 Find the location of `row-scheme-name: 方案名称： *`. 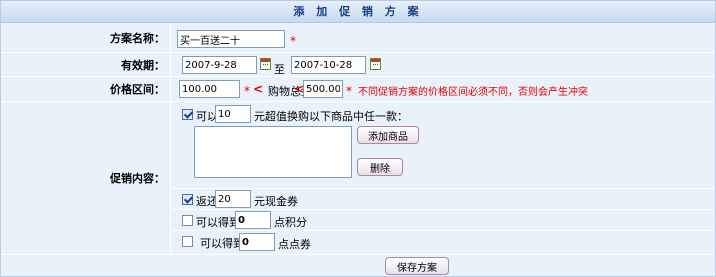

row-scheme-name: 方案名称： * is located at coordinates (358, 38).